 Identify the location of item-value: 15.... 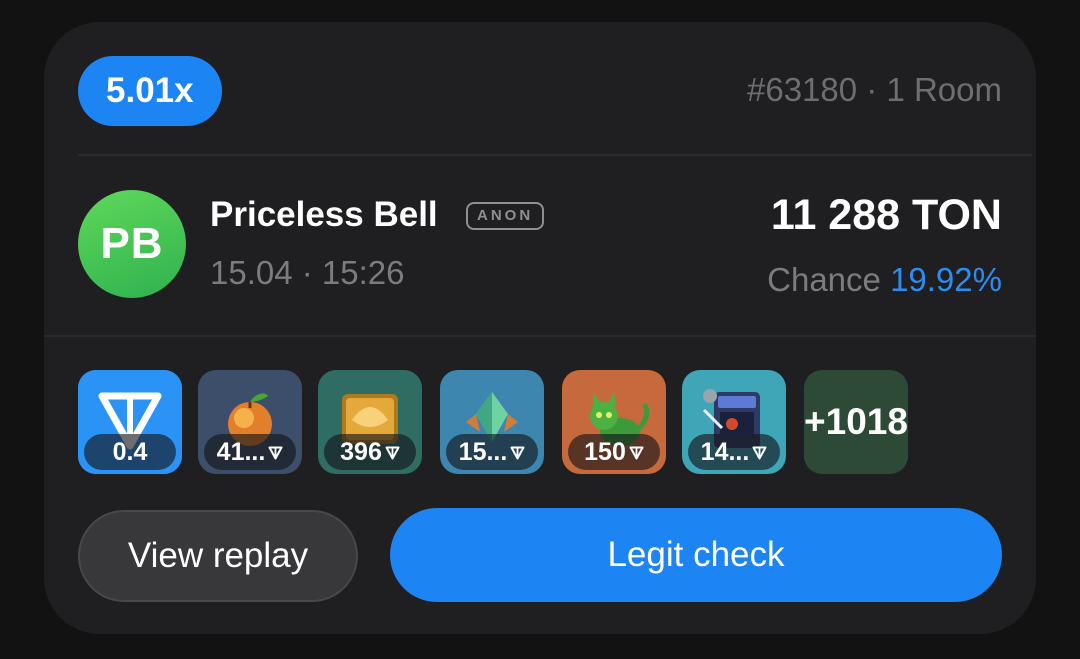
(492, 452).